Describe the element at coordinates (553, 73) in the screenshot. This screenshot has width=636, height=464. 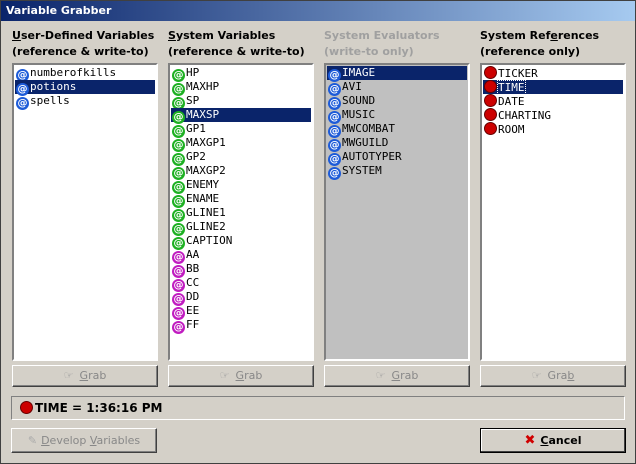
I see `list-item: TICKER` at that location.